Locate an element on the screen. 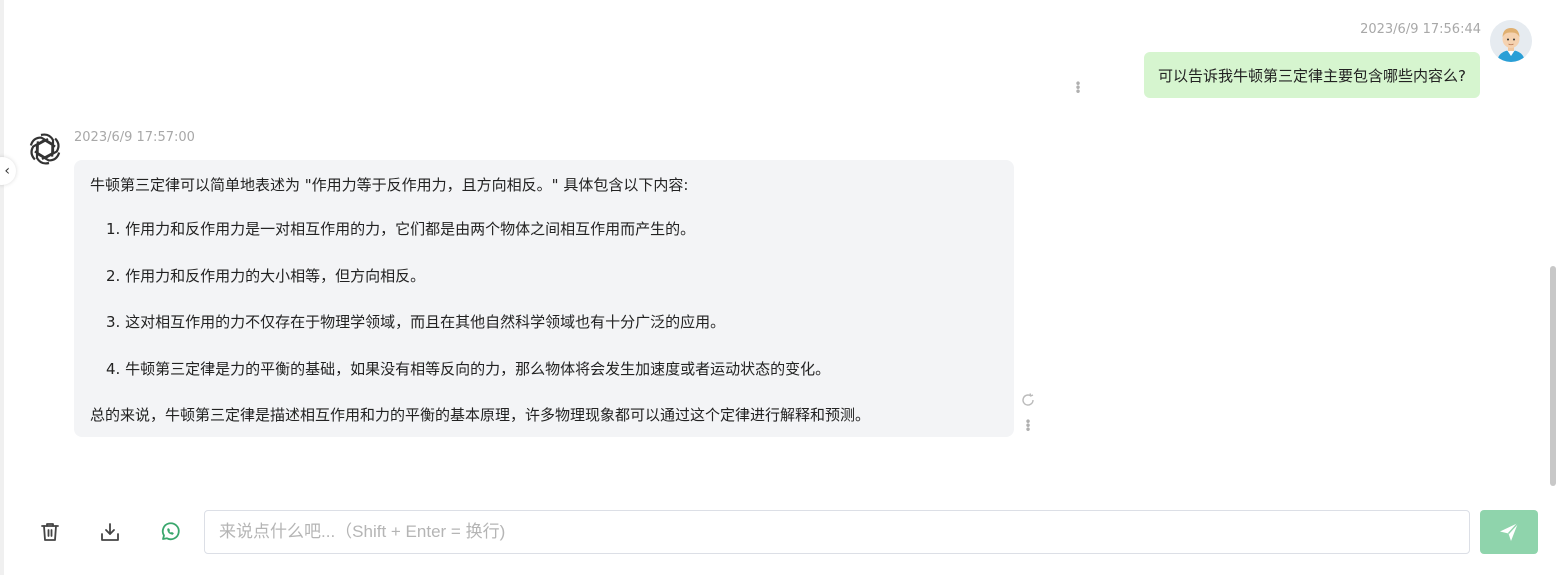 This screenshot has height=575, width=1558. clear-chat-button is located at coordinates (50, 532).